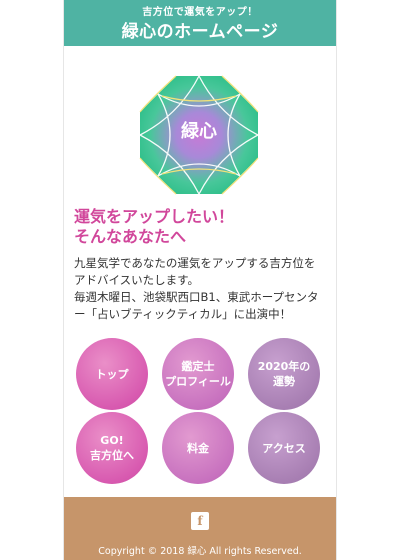 This screenshot has height=560, width=400. Describe the element at coordinates (198, 374) in the screenshot. I see `nav-button-profile: 鑑定士 プロフィール` at that location.